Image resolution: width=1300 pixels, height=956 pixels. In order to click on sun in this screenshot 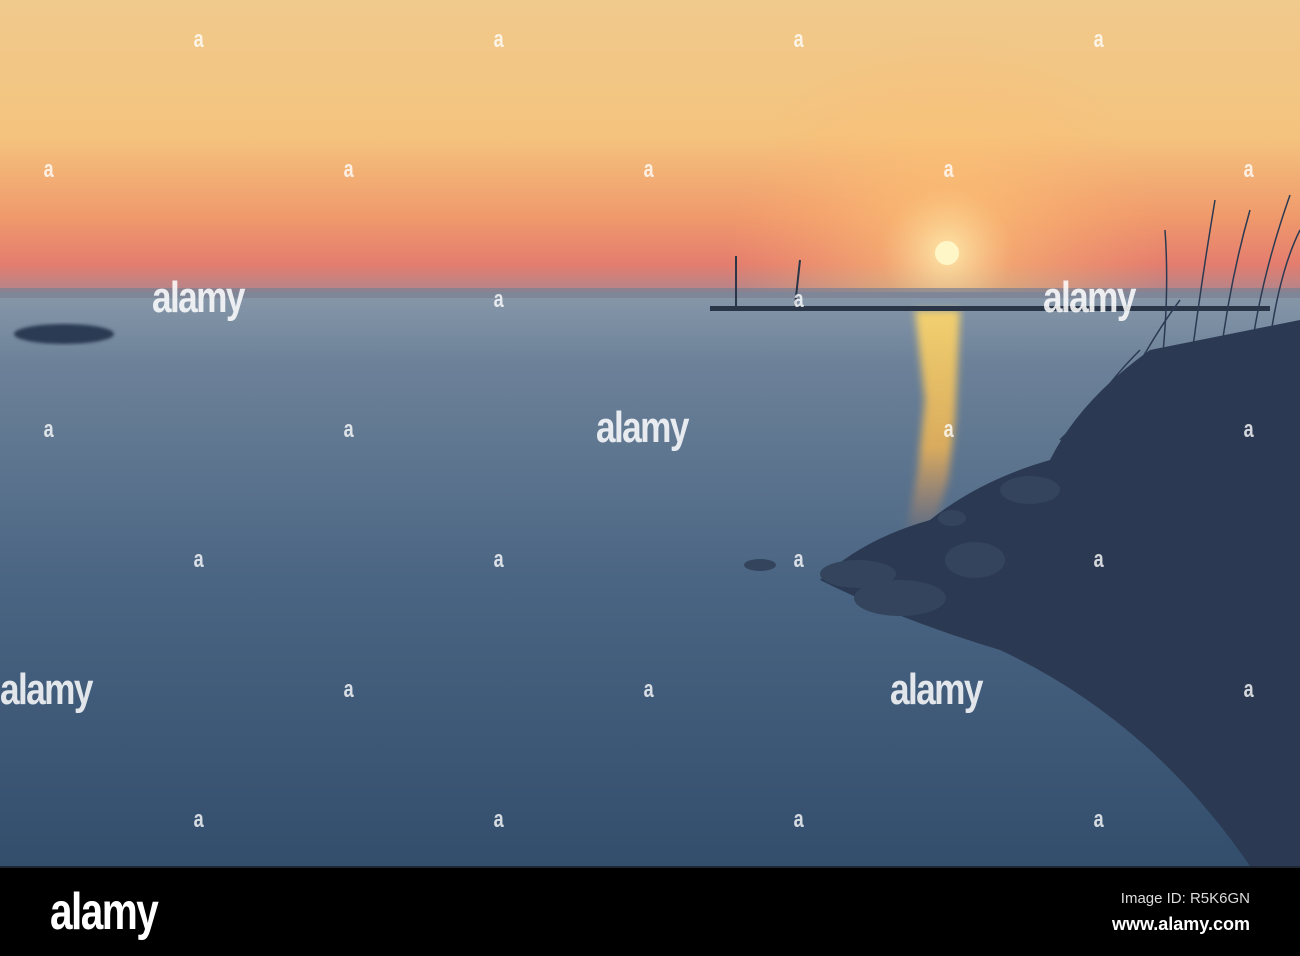, I will do `click(947, 253)`.